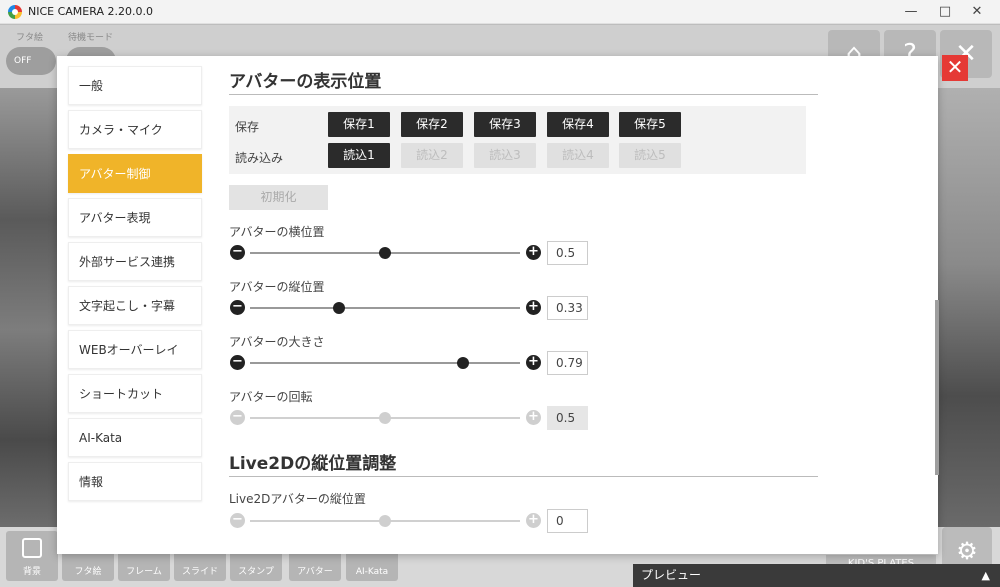  I want to click on futae-toggle: OFF, so click(31, 61).